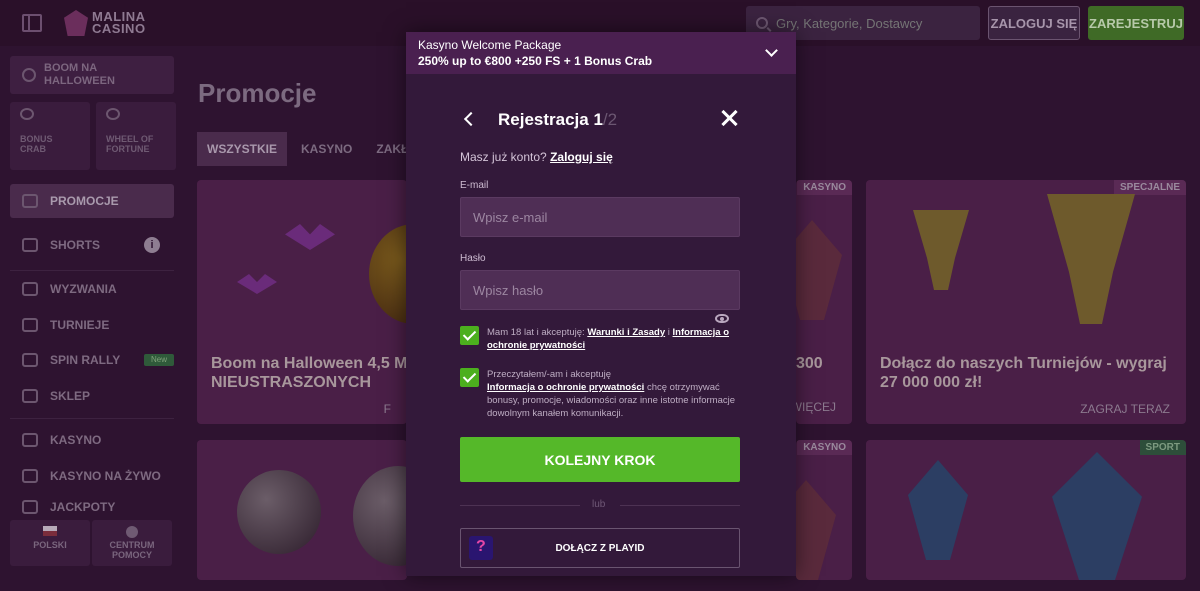  Describe the element at coordinates (85, 360) in the screenshot. I see `sidebar-item-label: SPIN RALLY` at that location.